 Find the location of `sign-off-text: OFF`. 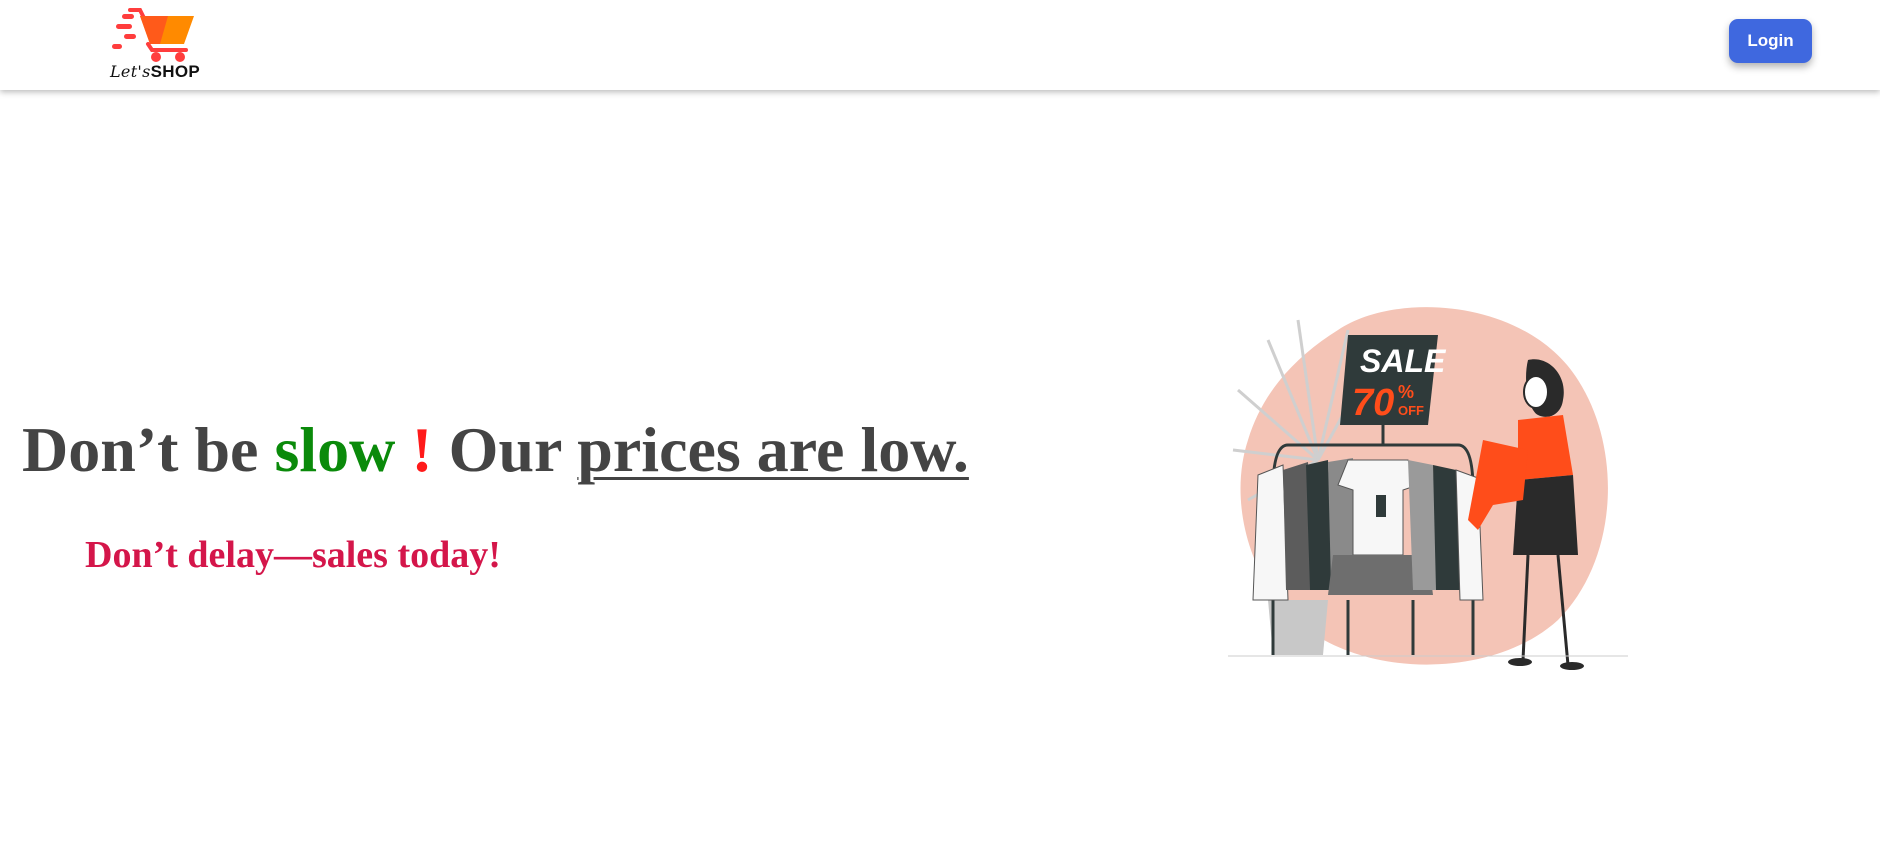

sign-off-text: OFF is located at coordinates (1411, 410).